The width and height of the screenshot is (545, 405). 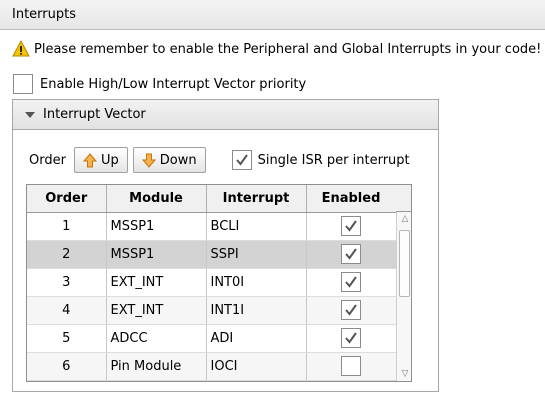 I want to click on warning-icon, so click(x=21, y=48).